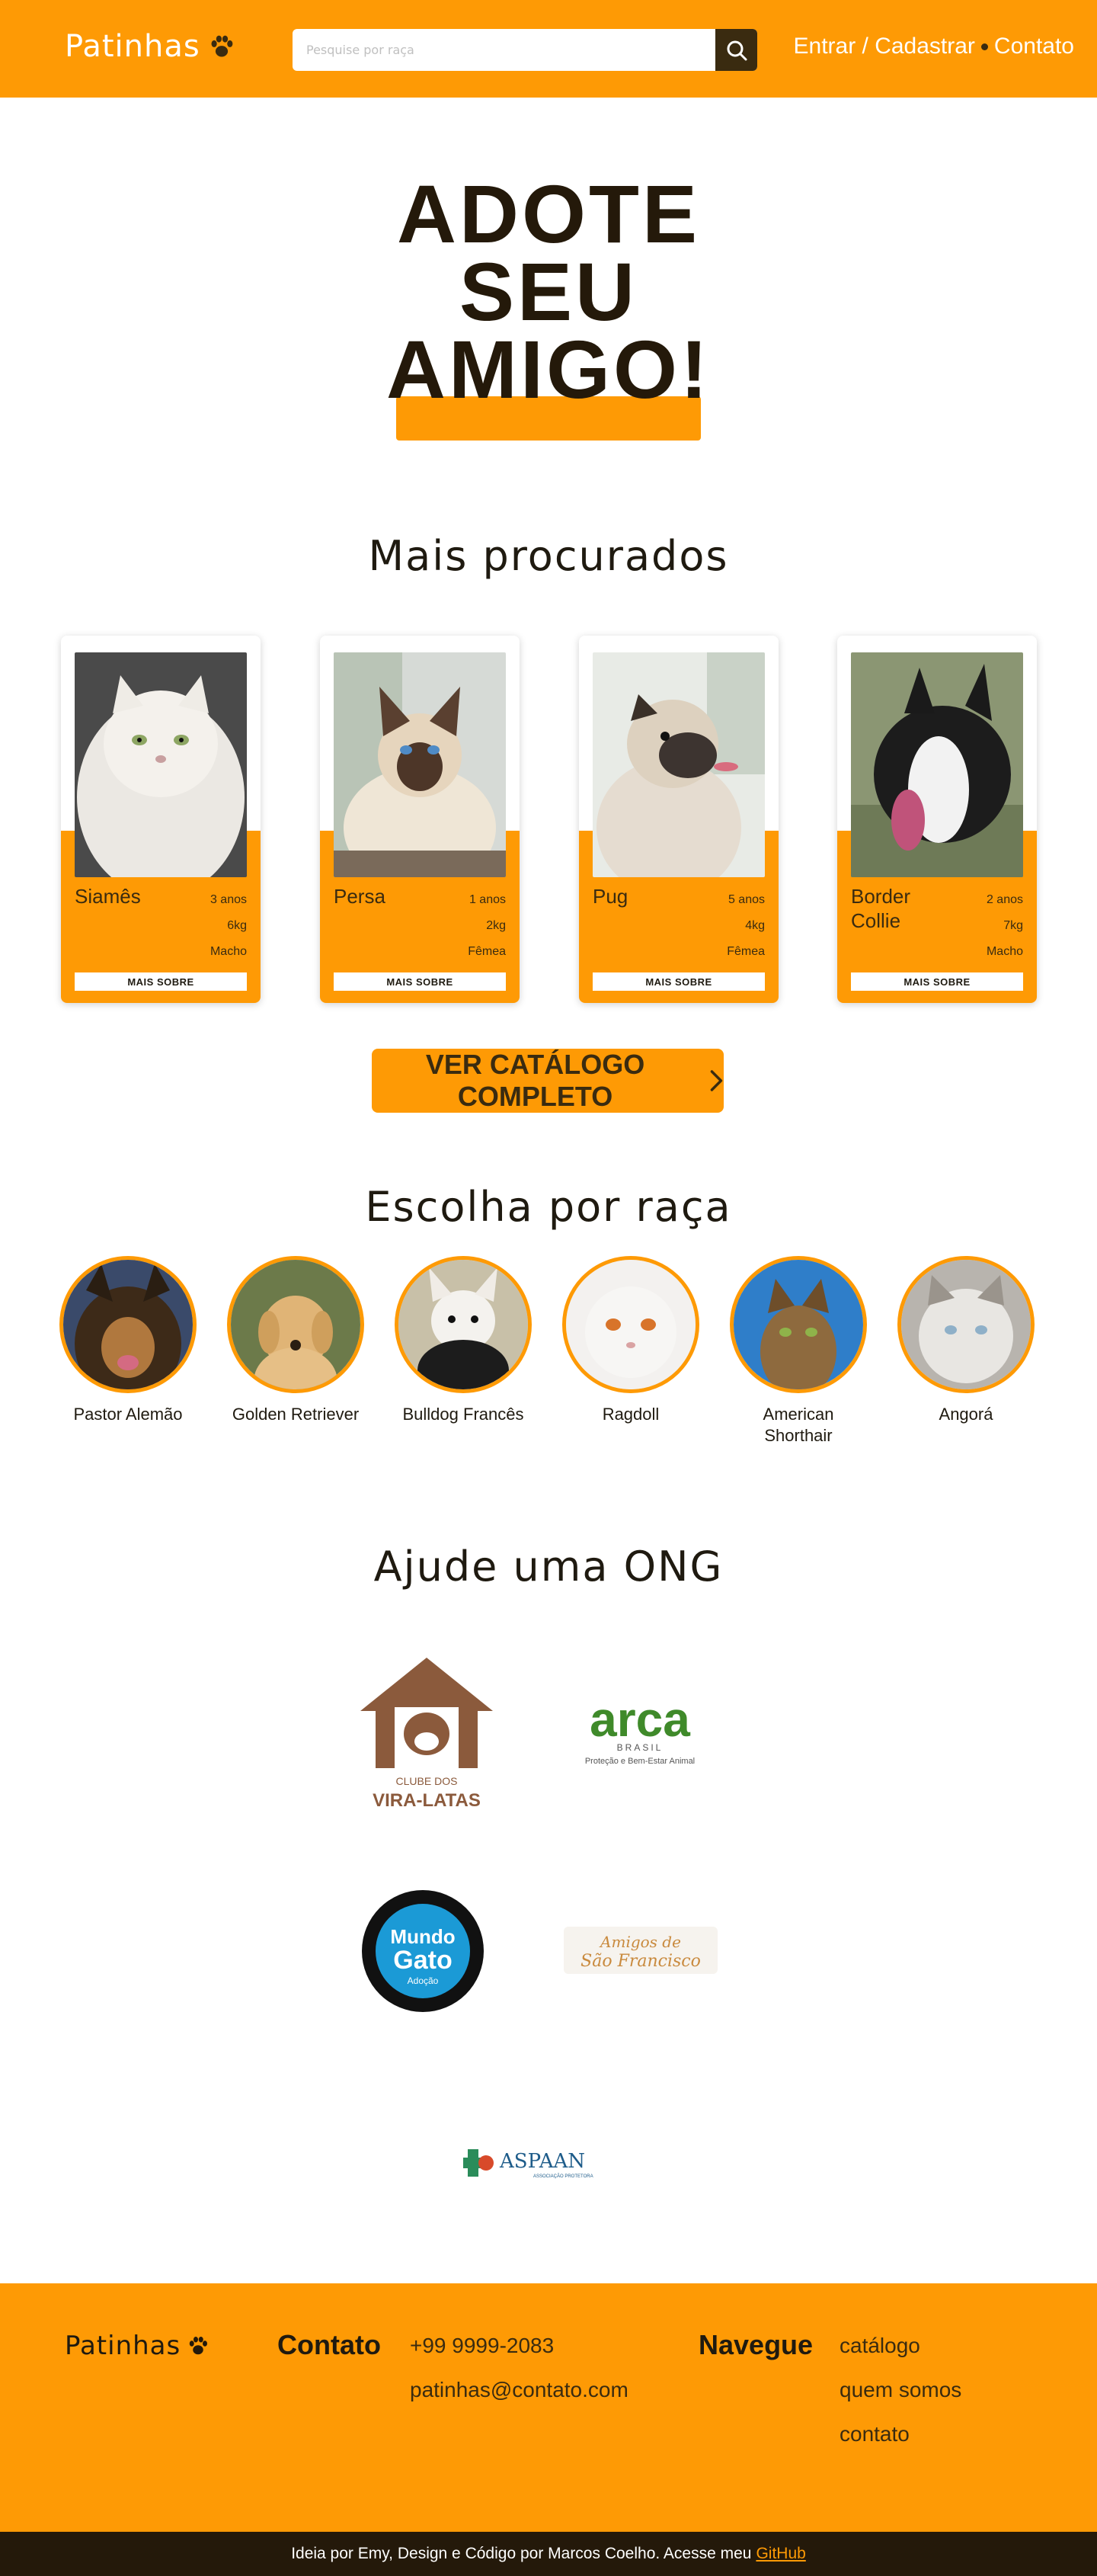 Image resolution: width=1097 pixels, height=2576 pixels. Describe the element at coordinates (640, 1762) in the screenshot. I see `svg-text: Proteção e Bem-Estar Animal` at that location.